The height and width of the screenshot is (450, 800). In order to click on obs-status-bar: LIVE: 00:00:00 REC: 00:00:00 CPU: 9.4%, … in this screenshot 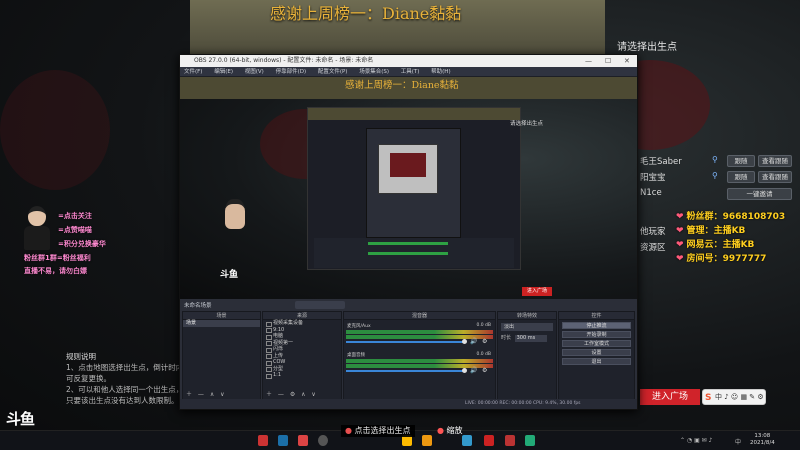, I will do `click(408, 404)`.